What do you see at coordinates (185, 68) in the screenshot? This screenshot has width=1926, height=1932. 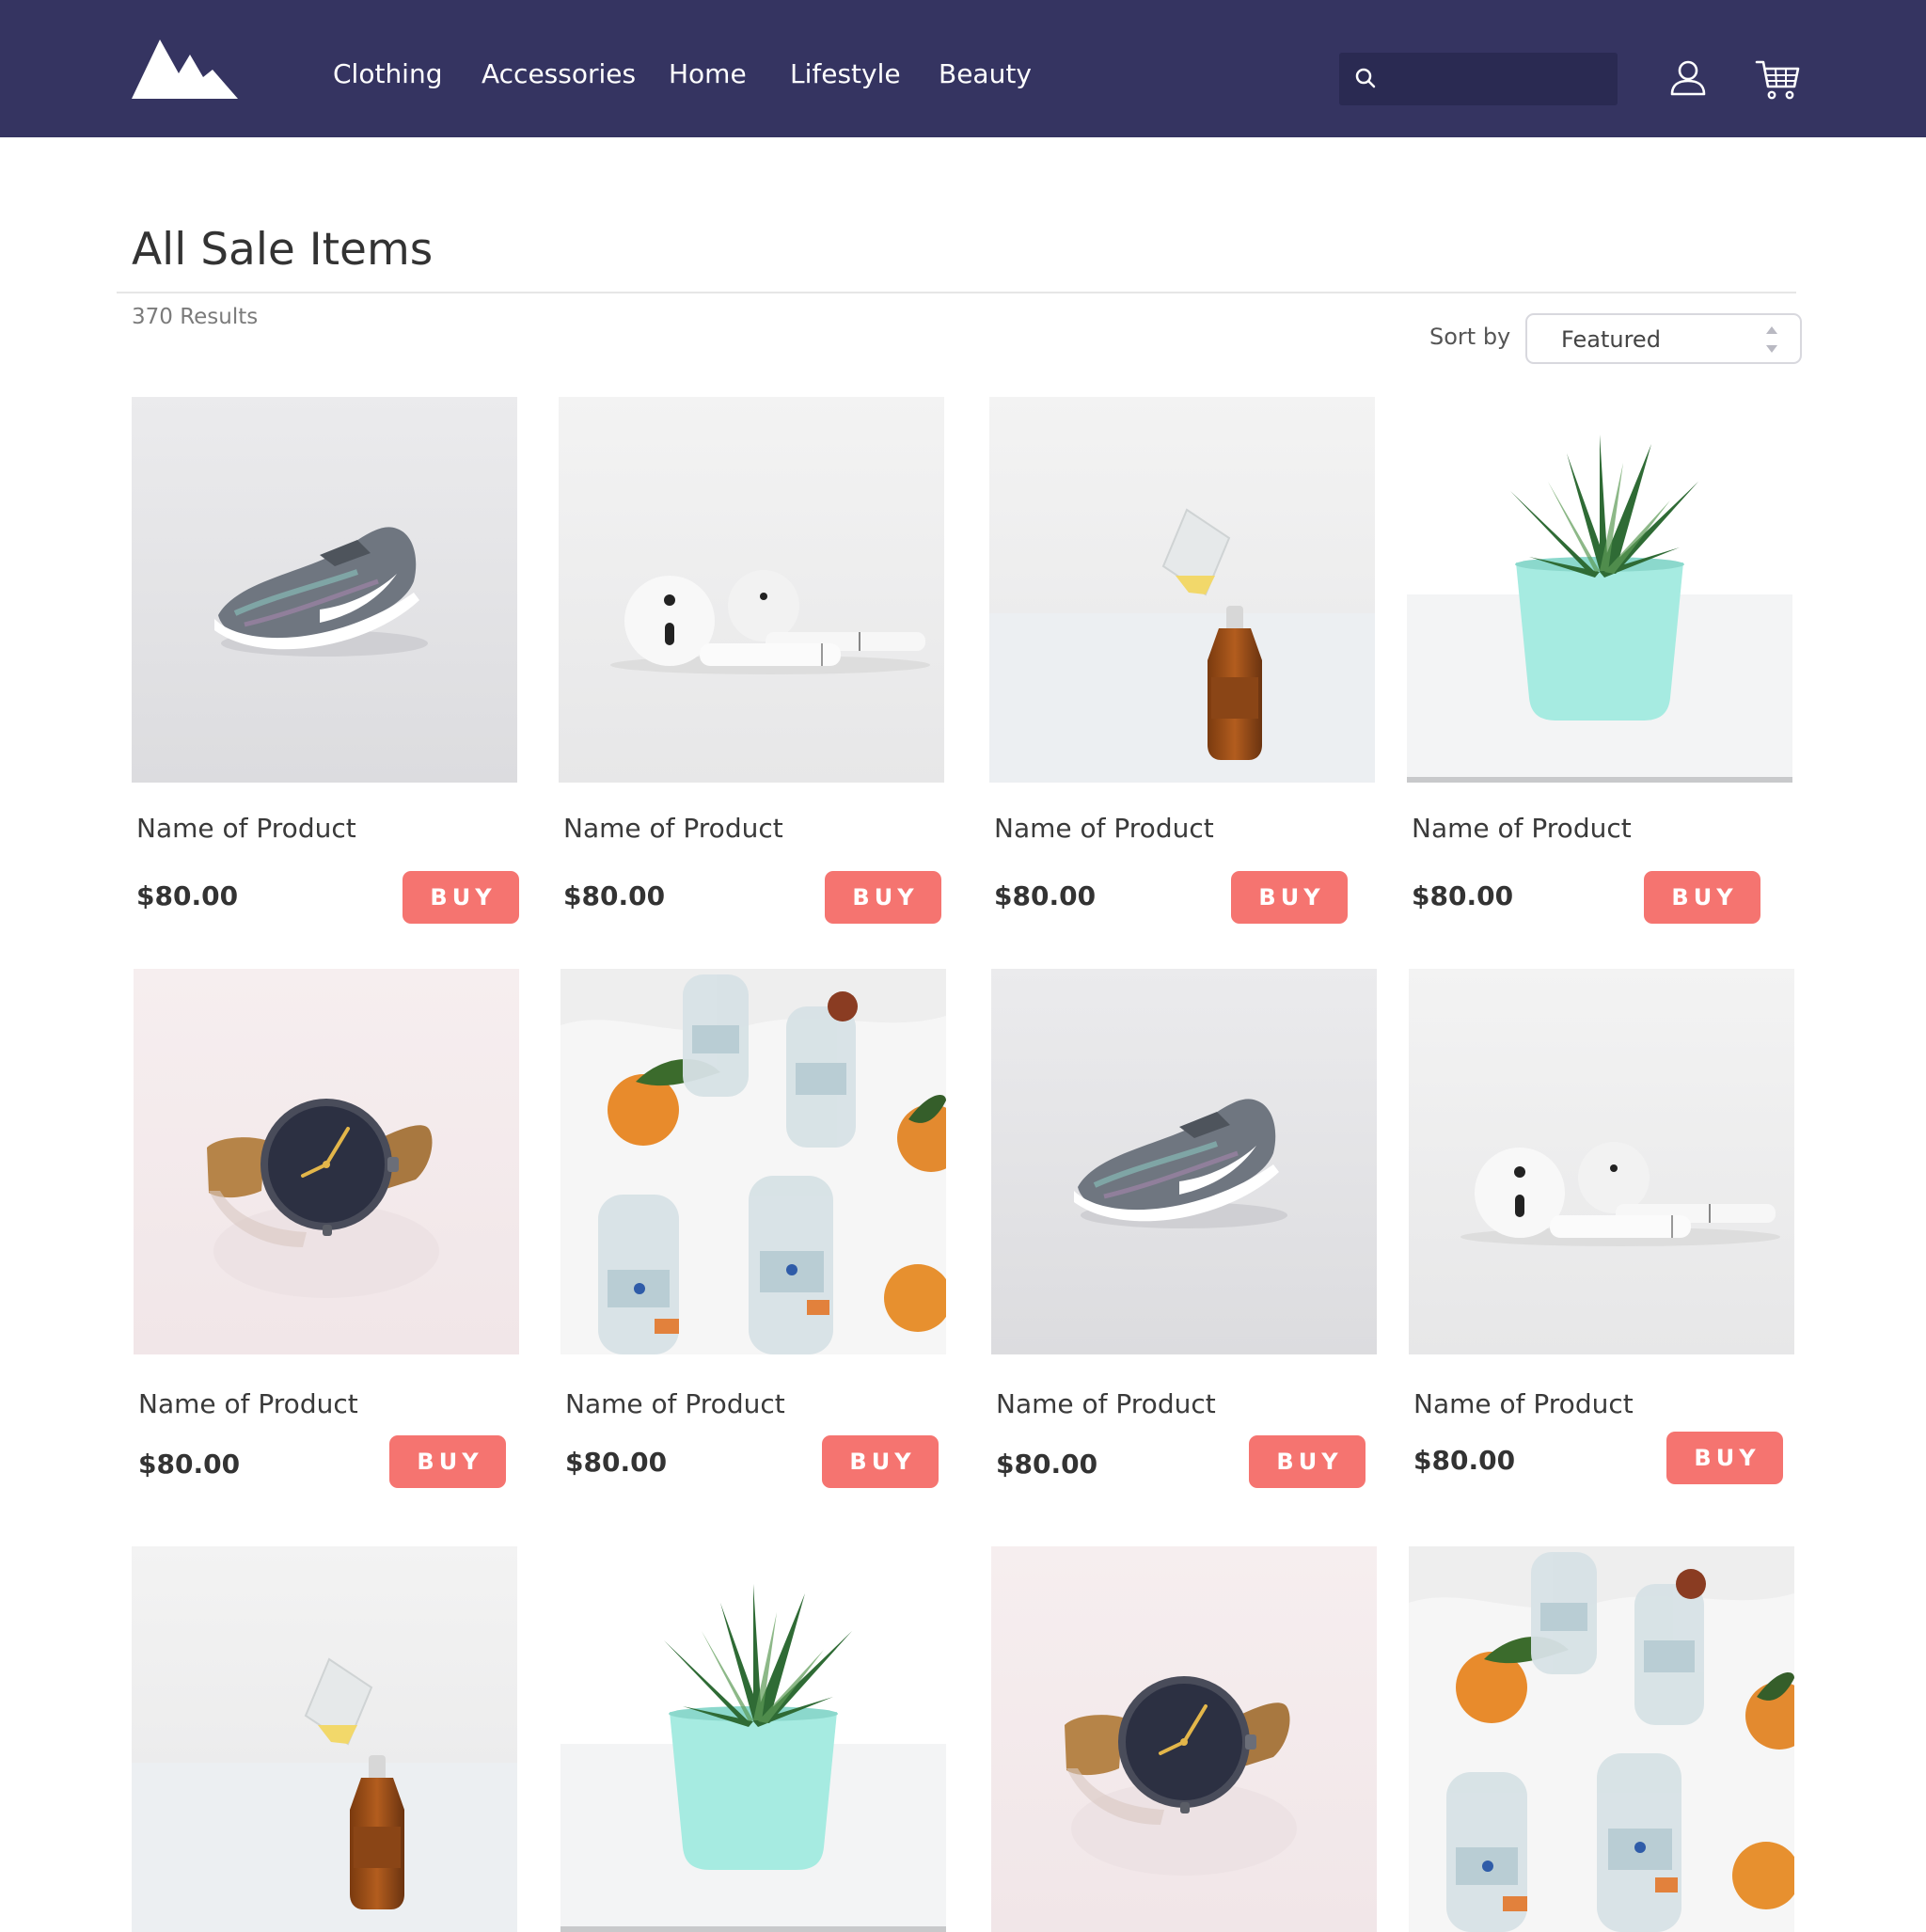 I see `mountain-logo-icon` at bounding box center [185, 68].